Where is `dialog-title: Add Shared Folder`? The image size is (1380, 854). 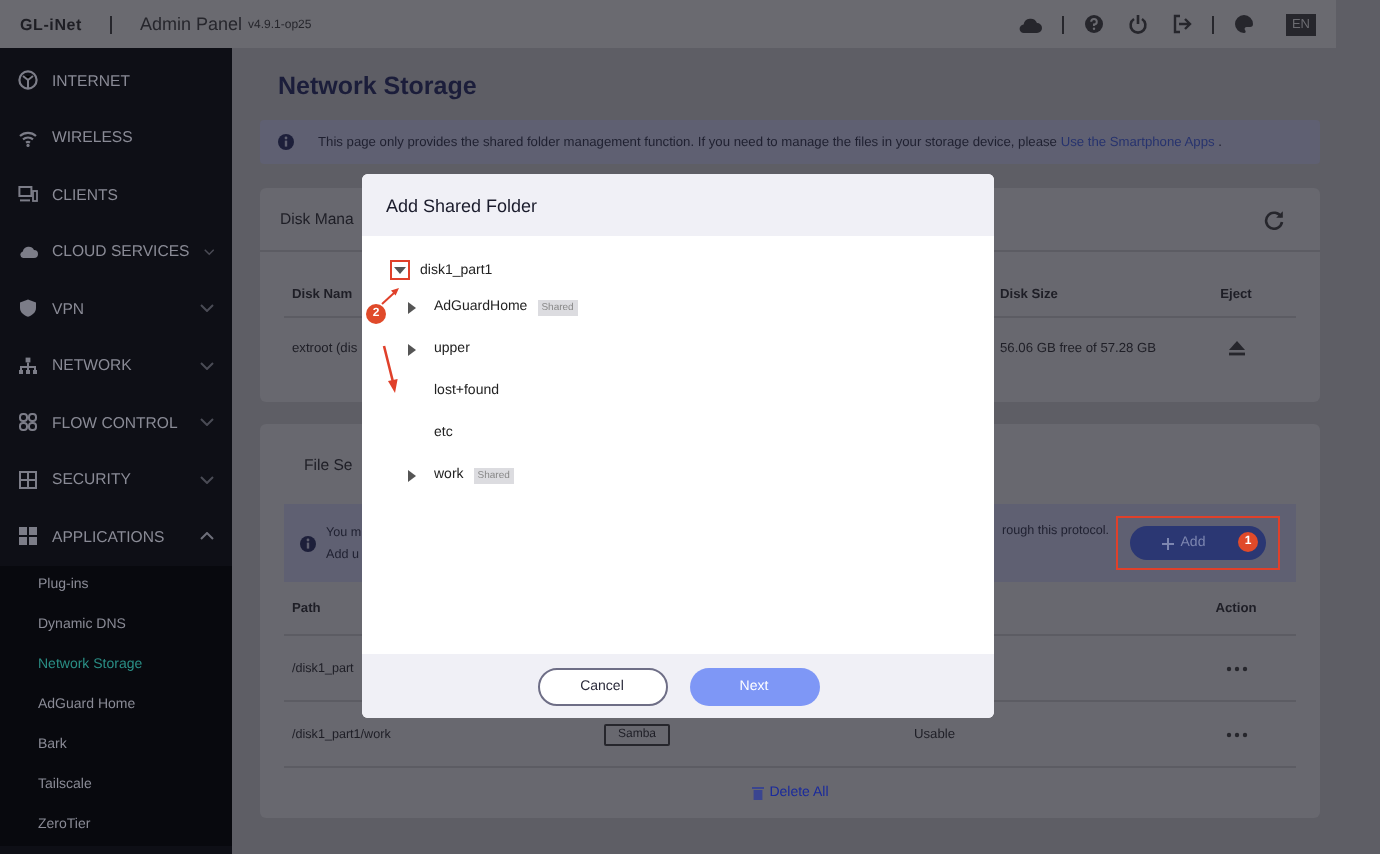 dialog-title: Add Shared Folder is located at coordinates (678, 205).